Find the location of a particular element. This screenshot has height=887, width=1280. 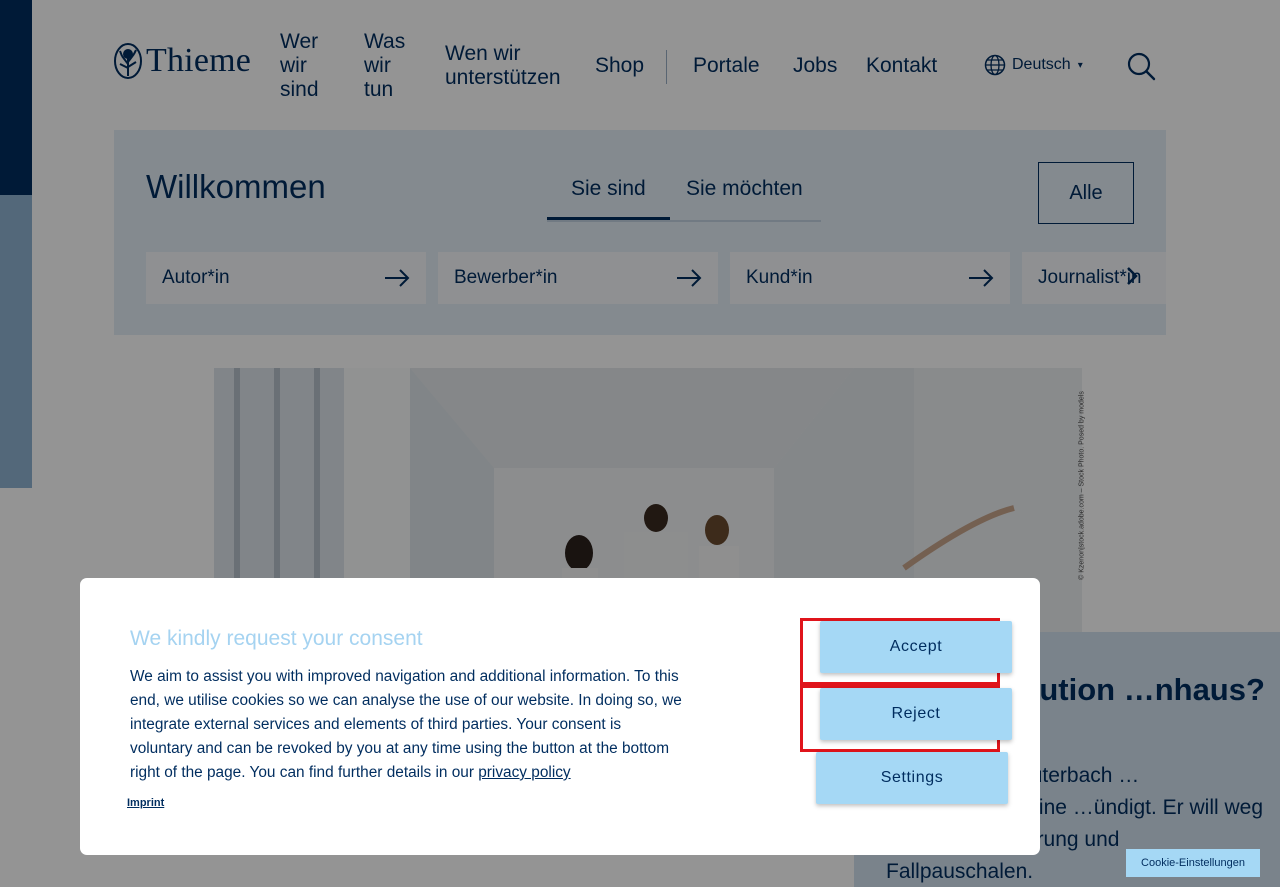

settings-button: Settings is located at coordinates (912, 778).